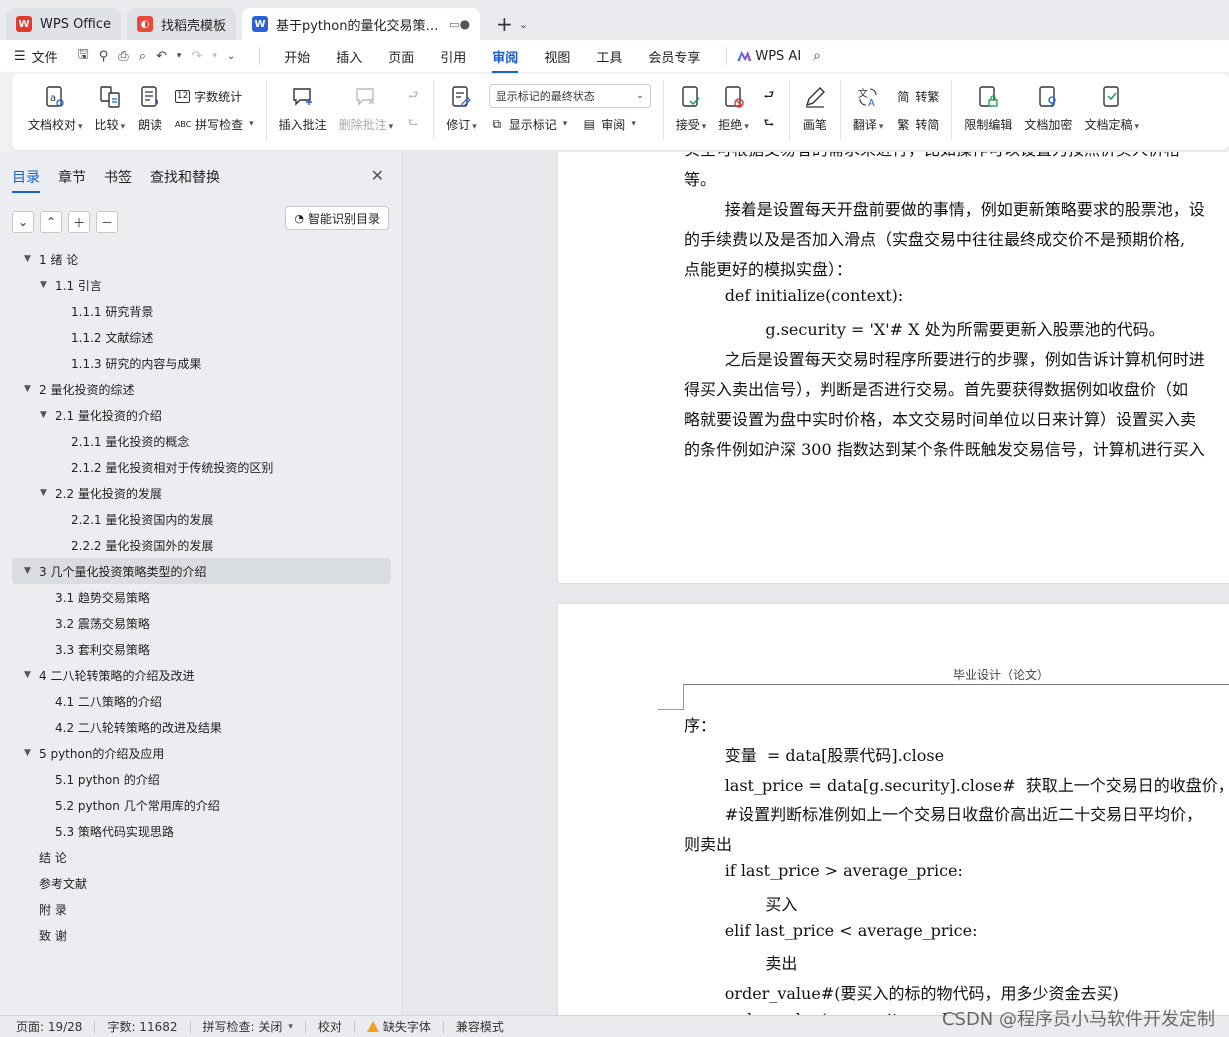 The image size is (1229, 1037). Describe the element at coordinates (349, 56) in the screenshot. I see `menu-insert: 插入` at that location.